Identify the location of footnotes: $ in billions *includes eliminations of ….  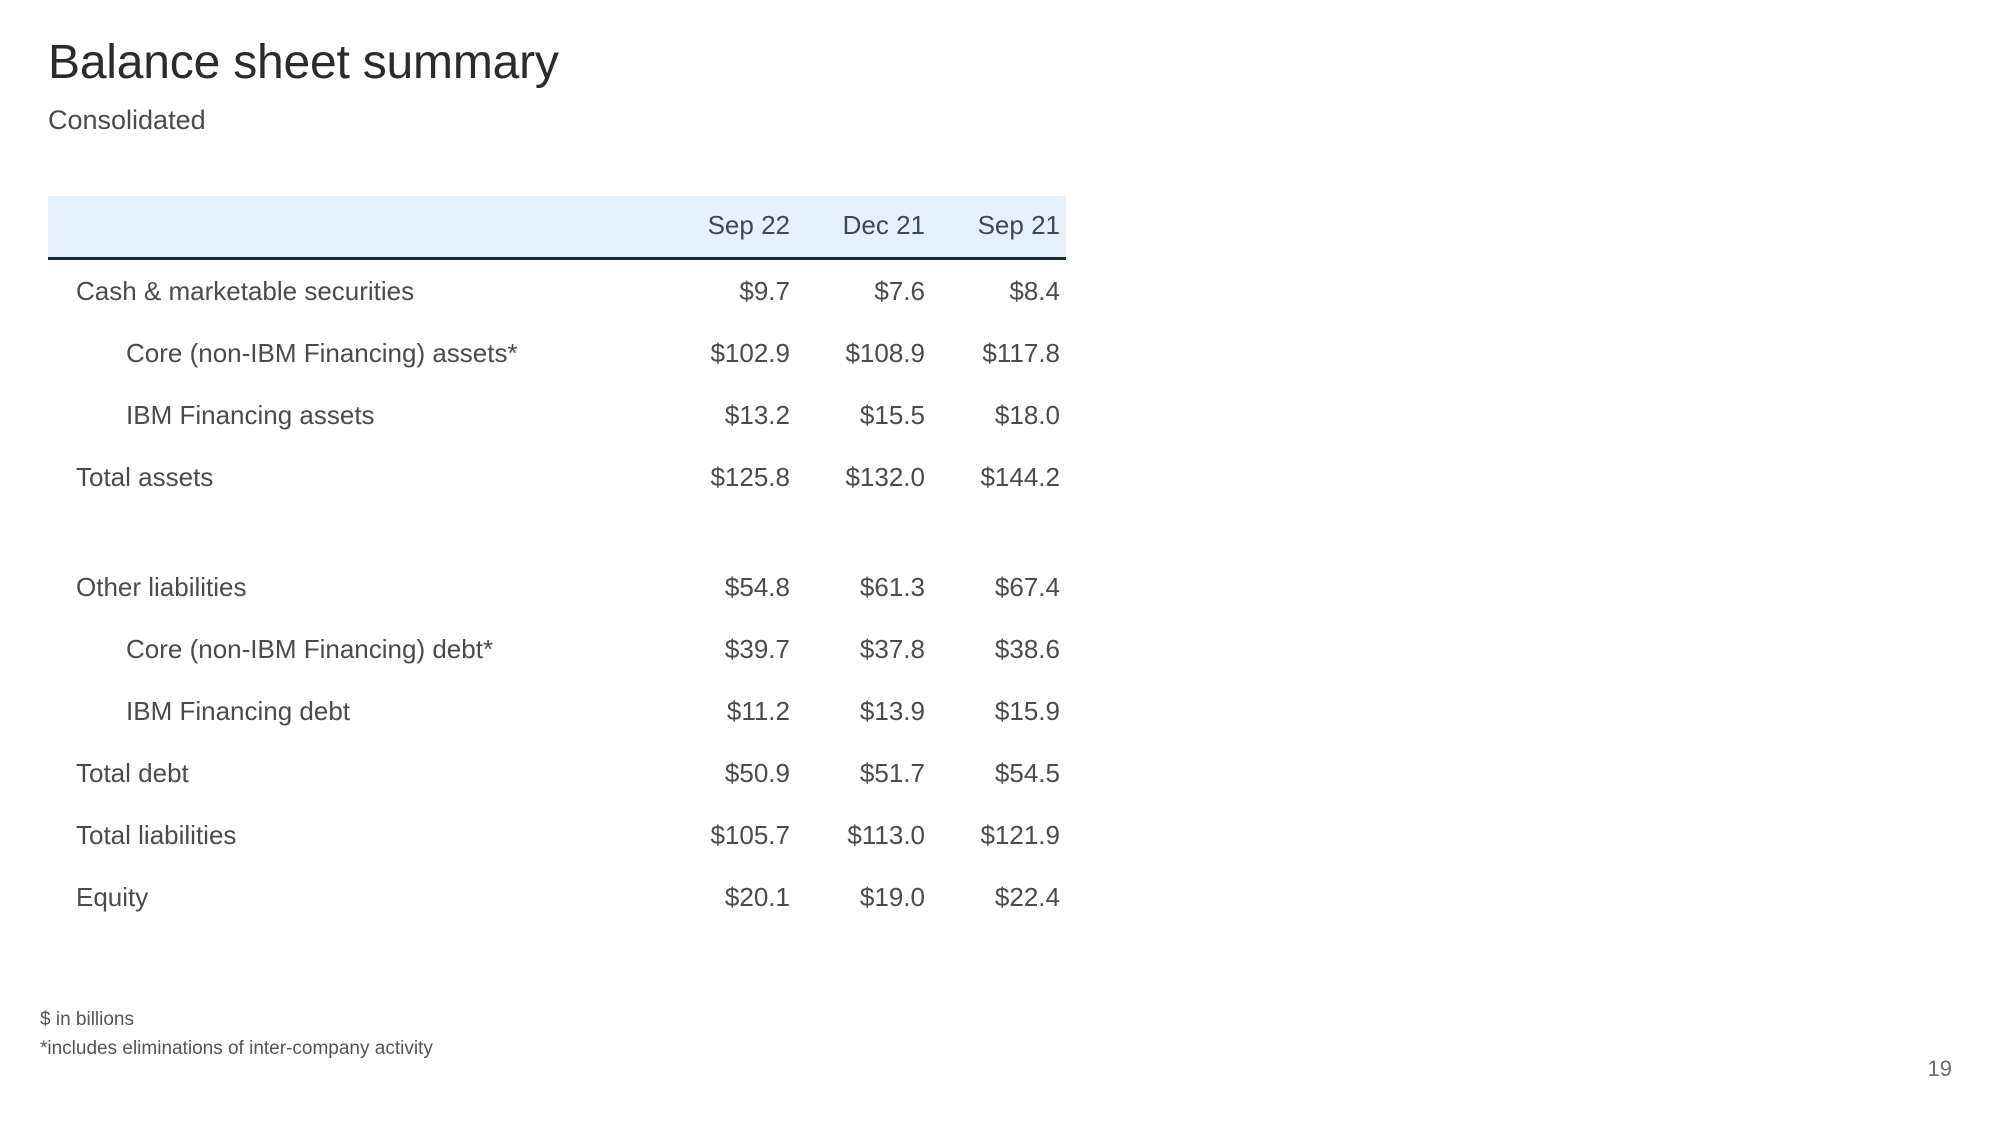
(236, 1034).